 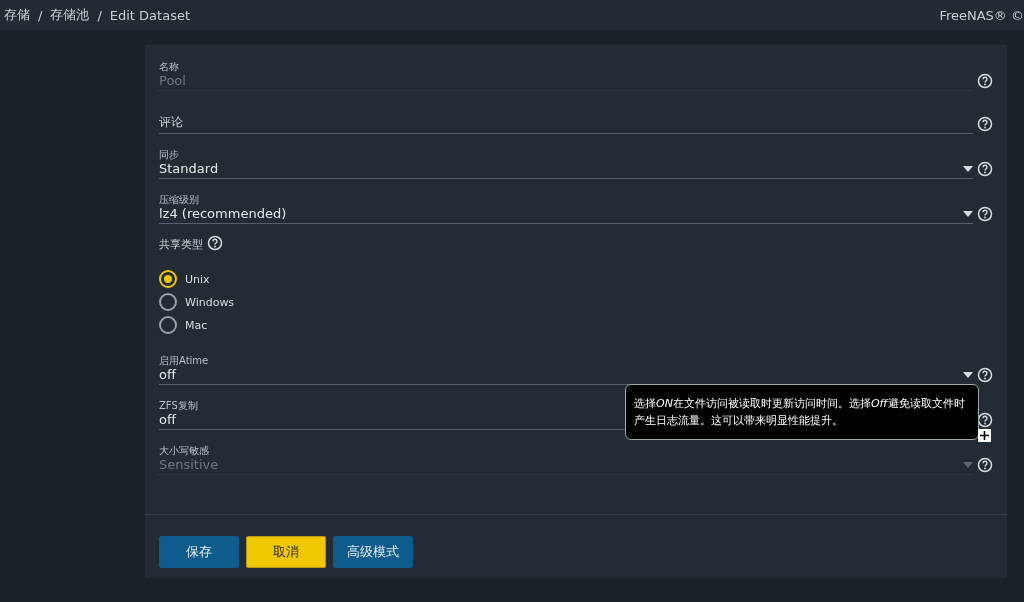 What do you see at coordinates (566, 459) in the screenshot?
I see `select-field: 大小写敏感 Sensitive` at bounding box center [566, 459].